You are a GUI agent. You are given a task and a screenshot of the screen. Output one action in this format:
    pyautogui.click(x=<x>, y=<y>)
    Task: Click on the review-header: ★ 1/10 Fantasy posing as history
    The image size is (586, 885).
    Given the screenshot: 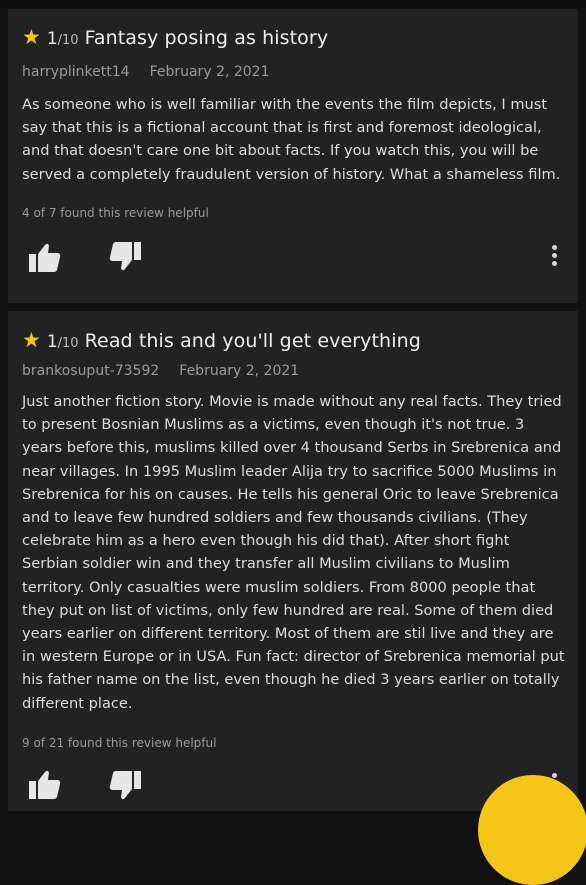 What is the action you would take?
    pyautogui.click(x=175, y=37)
    